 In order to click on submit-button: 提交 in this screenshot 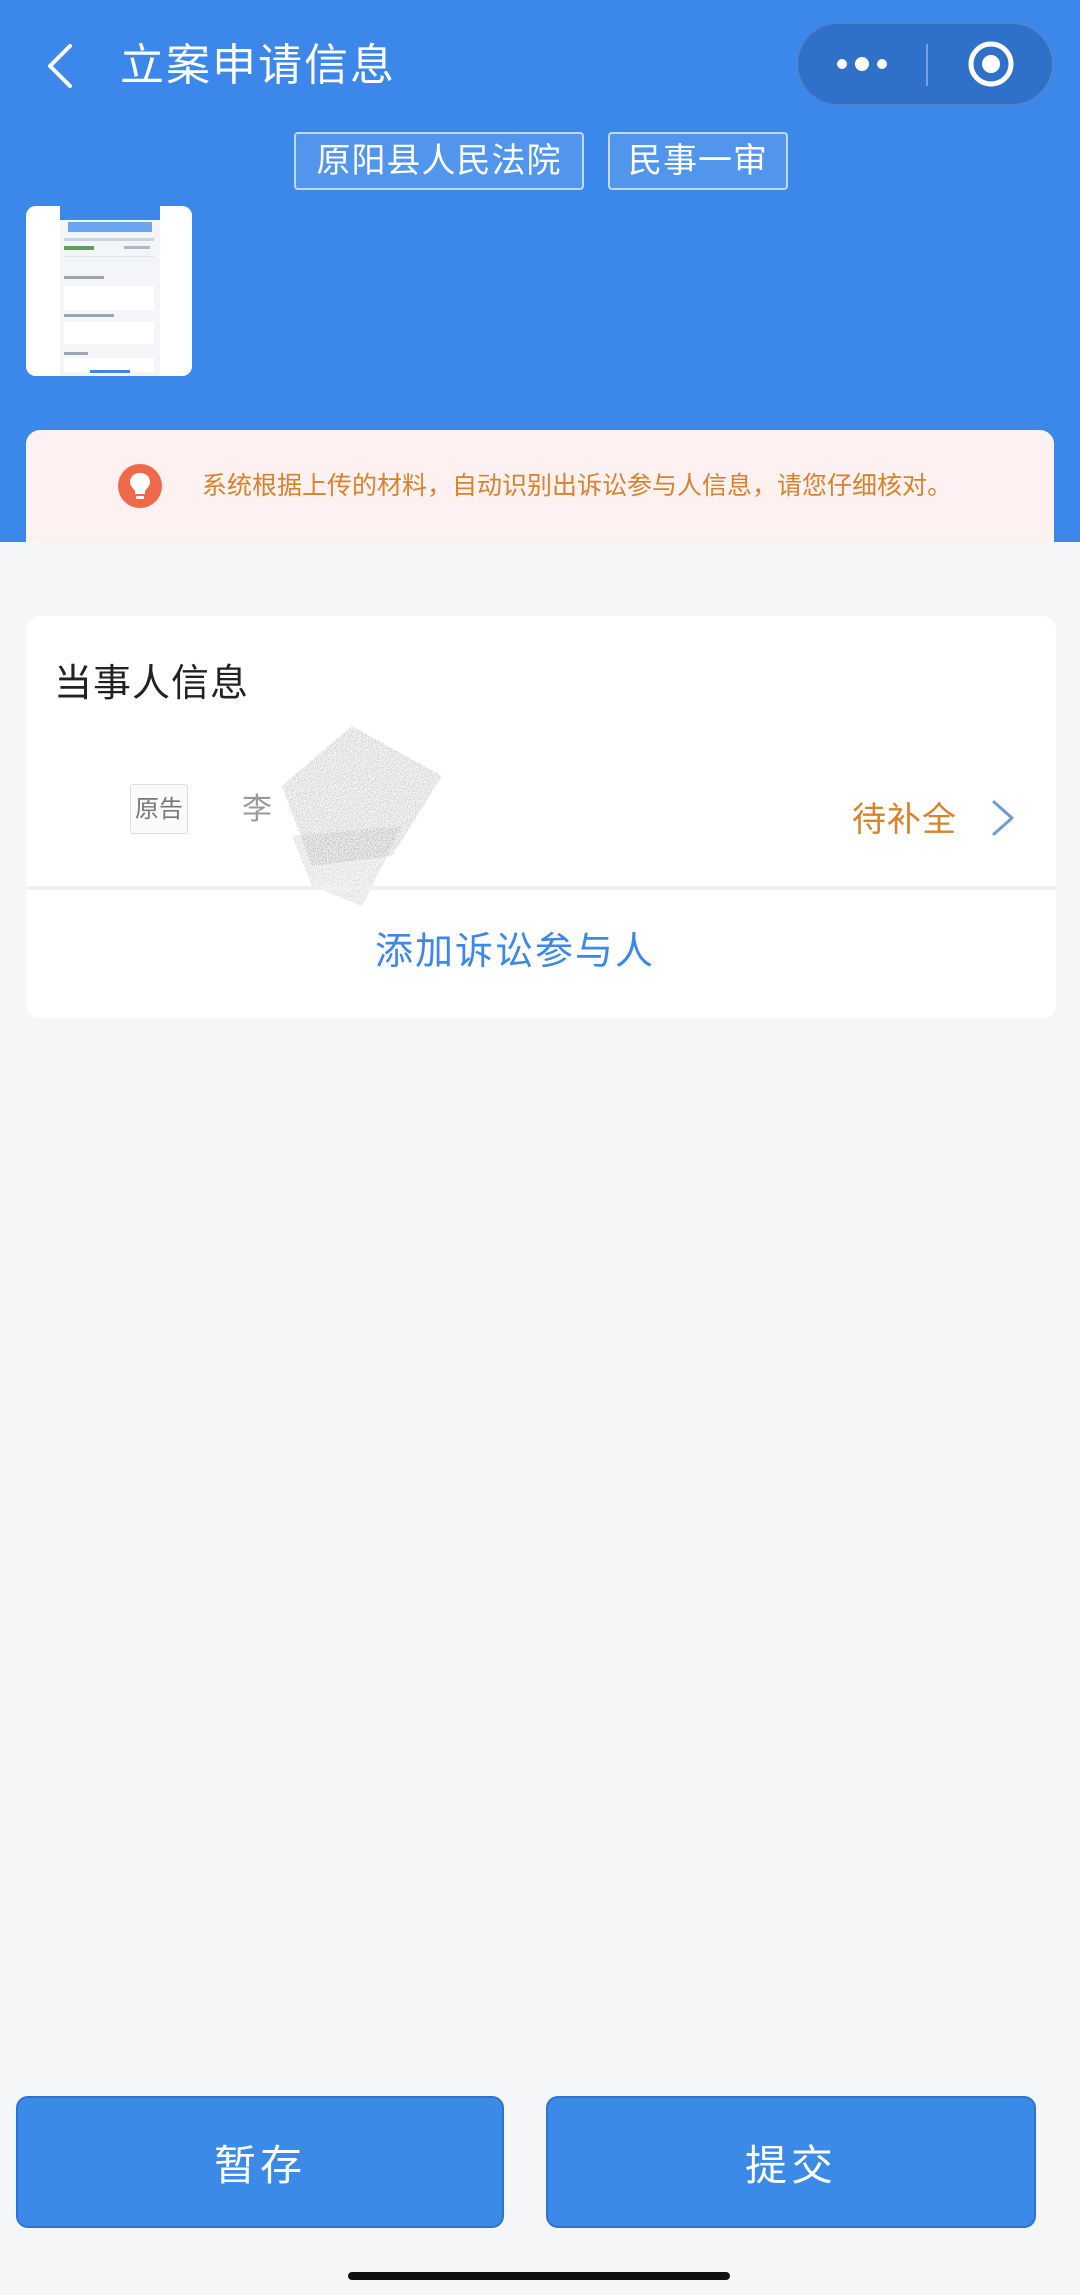, I will do `click(791, 2162)`.